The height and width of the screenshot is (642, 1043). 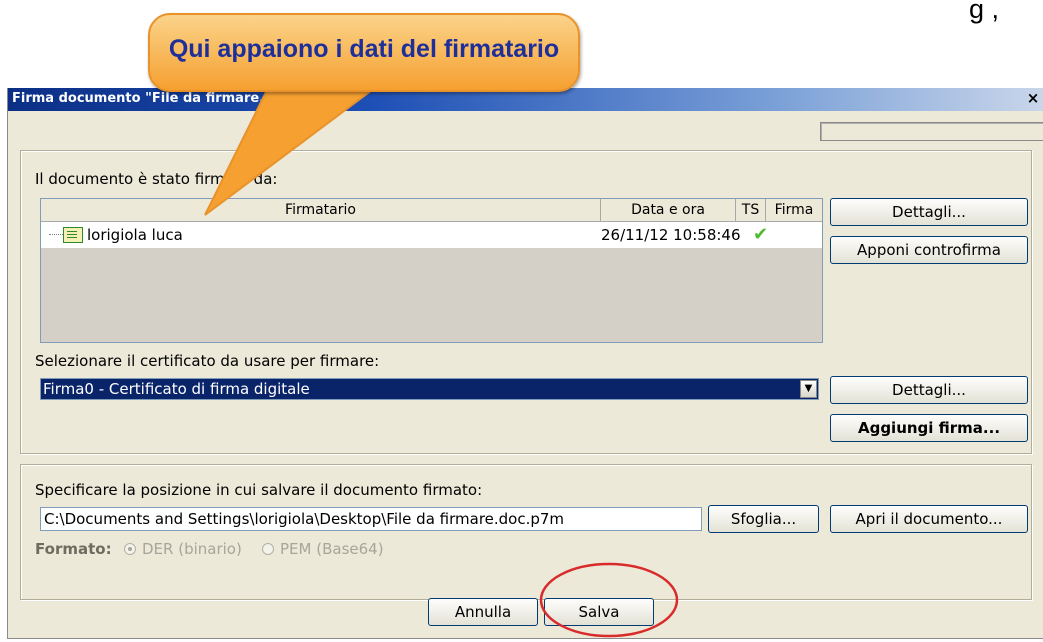 I want to click on callout-tail-cover, so click(x=324, y=88).